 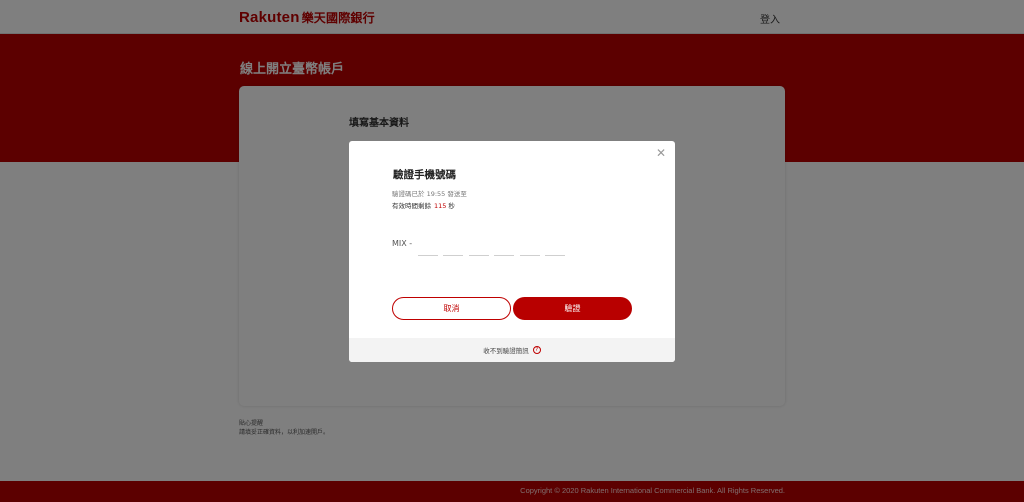 What do you see at coordinates (411, 206) in the screenshot?
I see `validity-label: 有效時間剩餘` at bounding box center [411, 206].